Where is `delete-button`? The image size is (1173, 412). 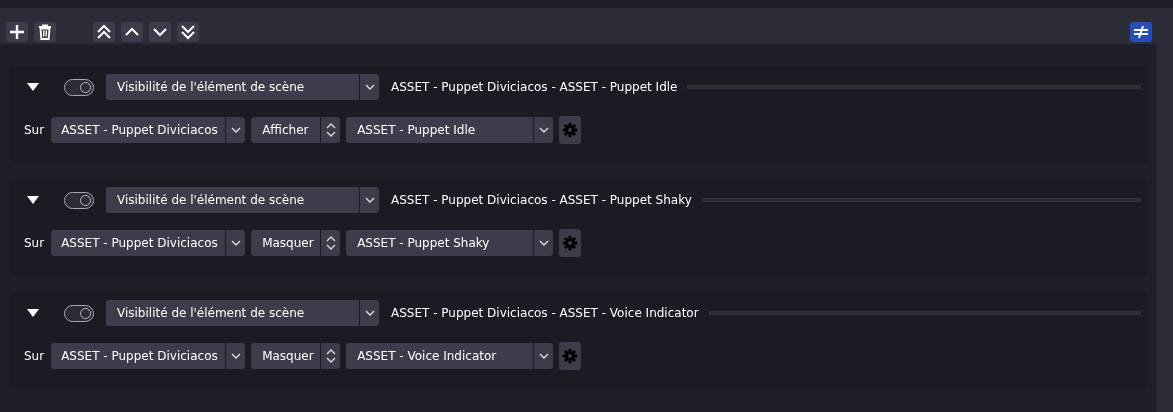 delete-button is located at coordinates (45, 32).